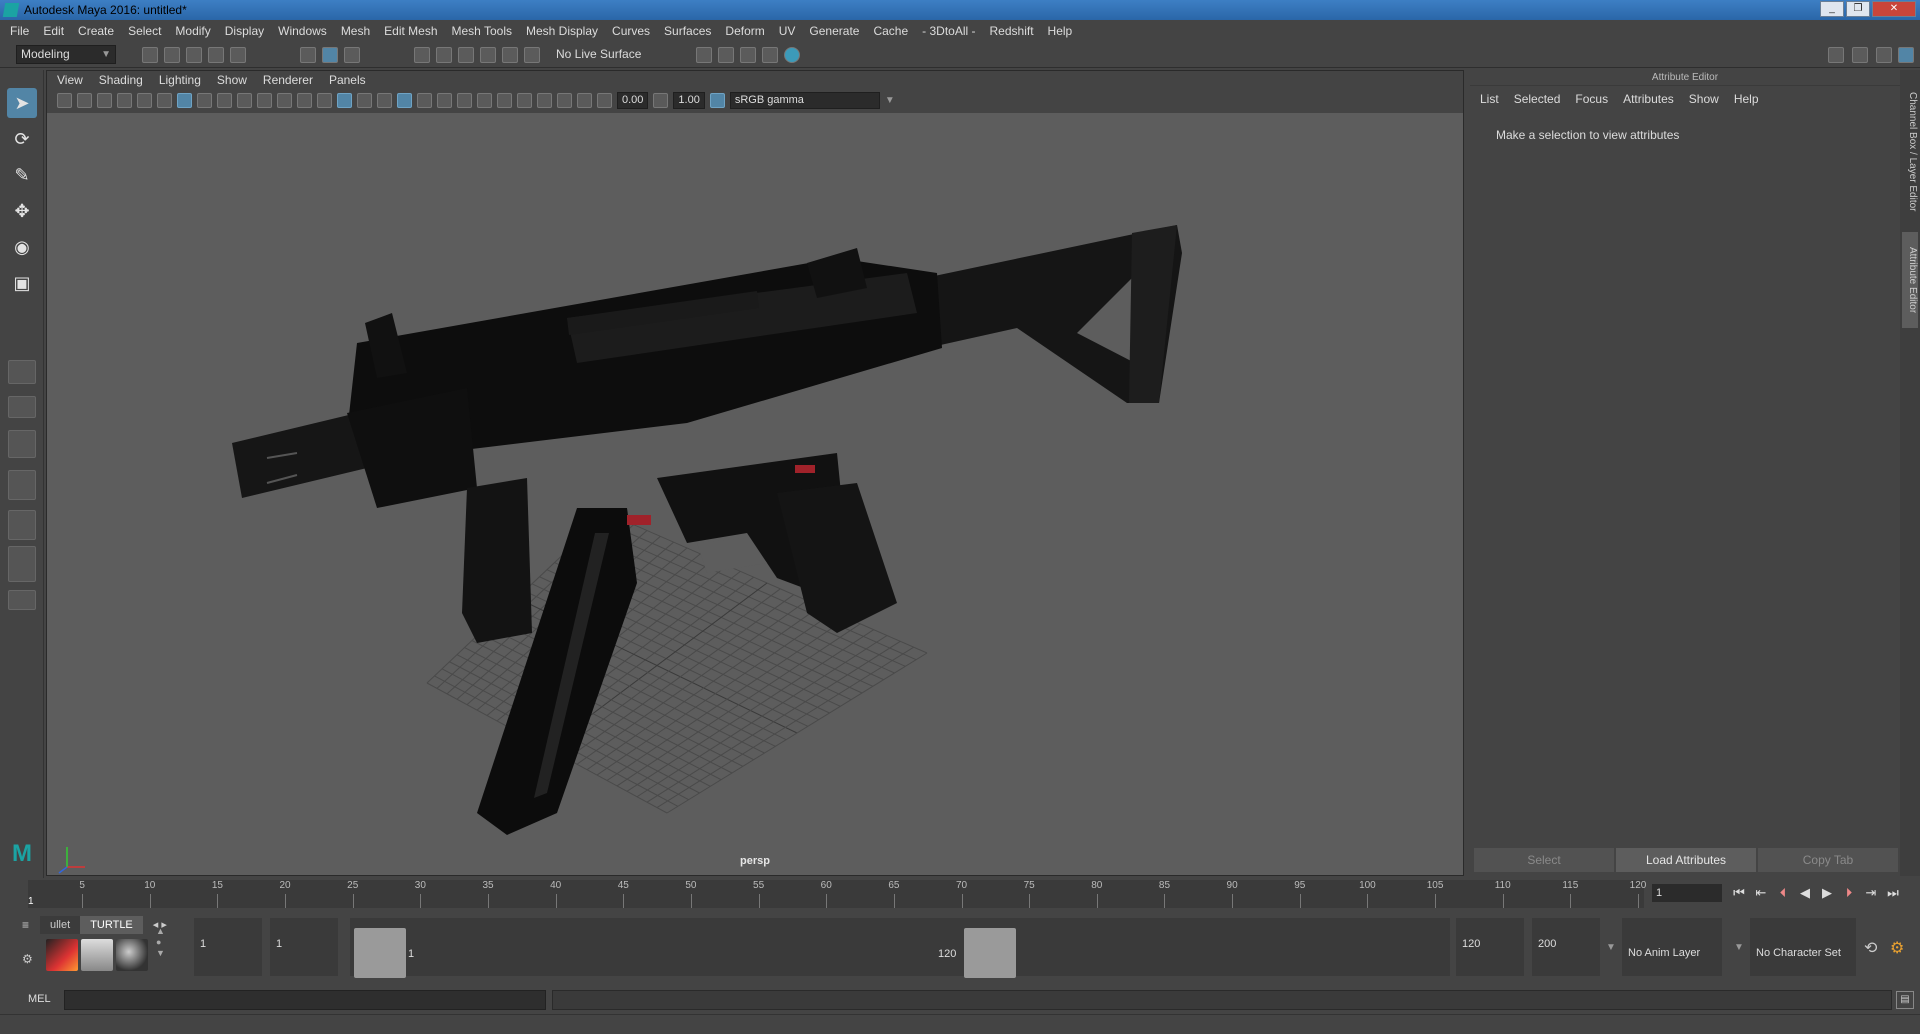 The width and height of the screenshot is (1920, 1034). I want to click on ae-menu-focus: Focus, so click(1591, 99).